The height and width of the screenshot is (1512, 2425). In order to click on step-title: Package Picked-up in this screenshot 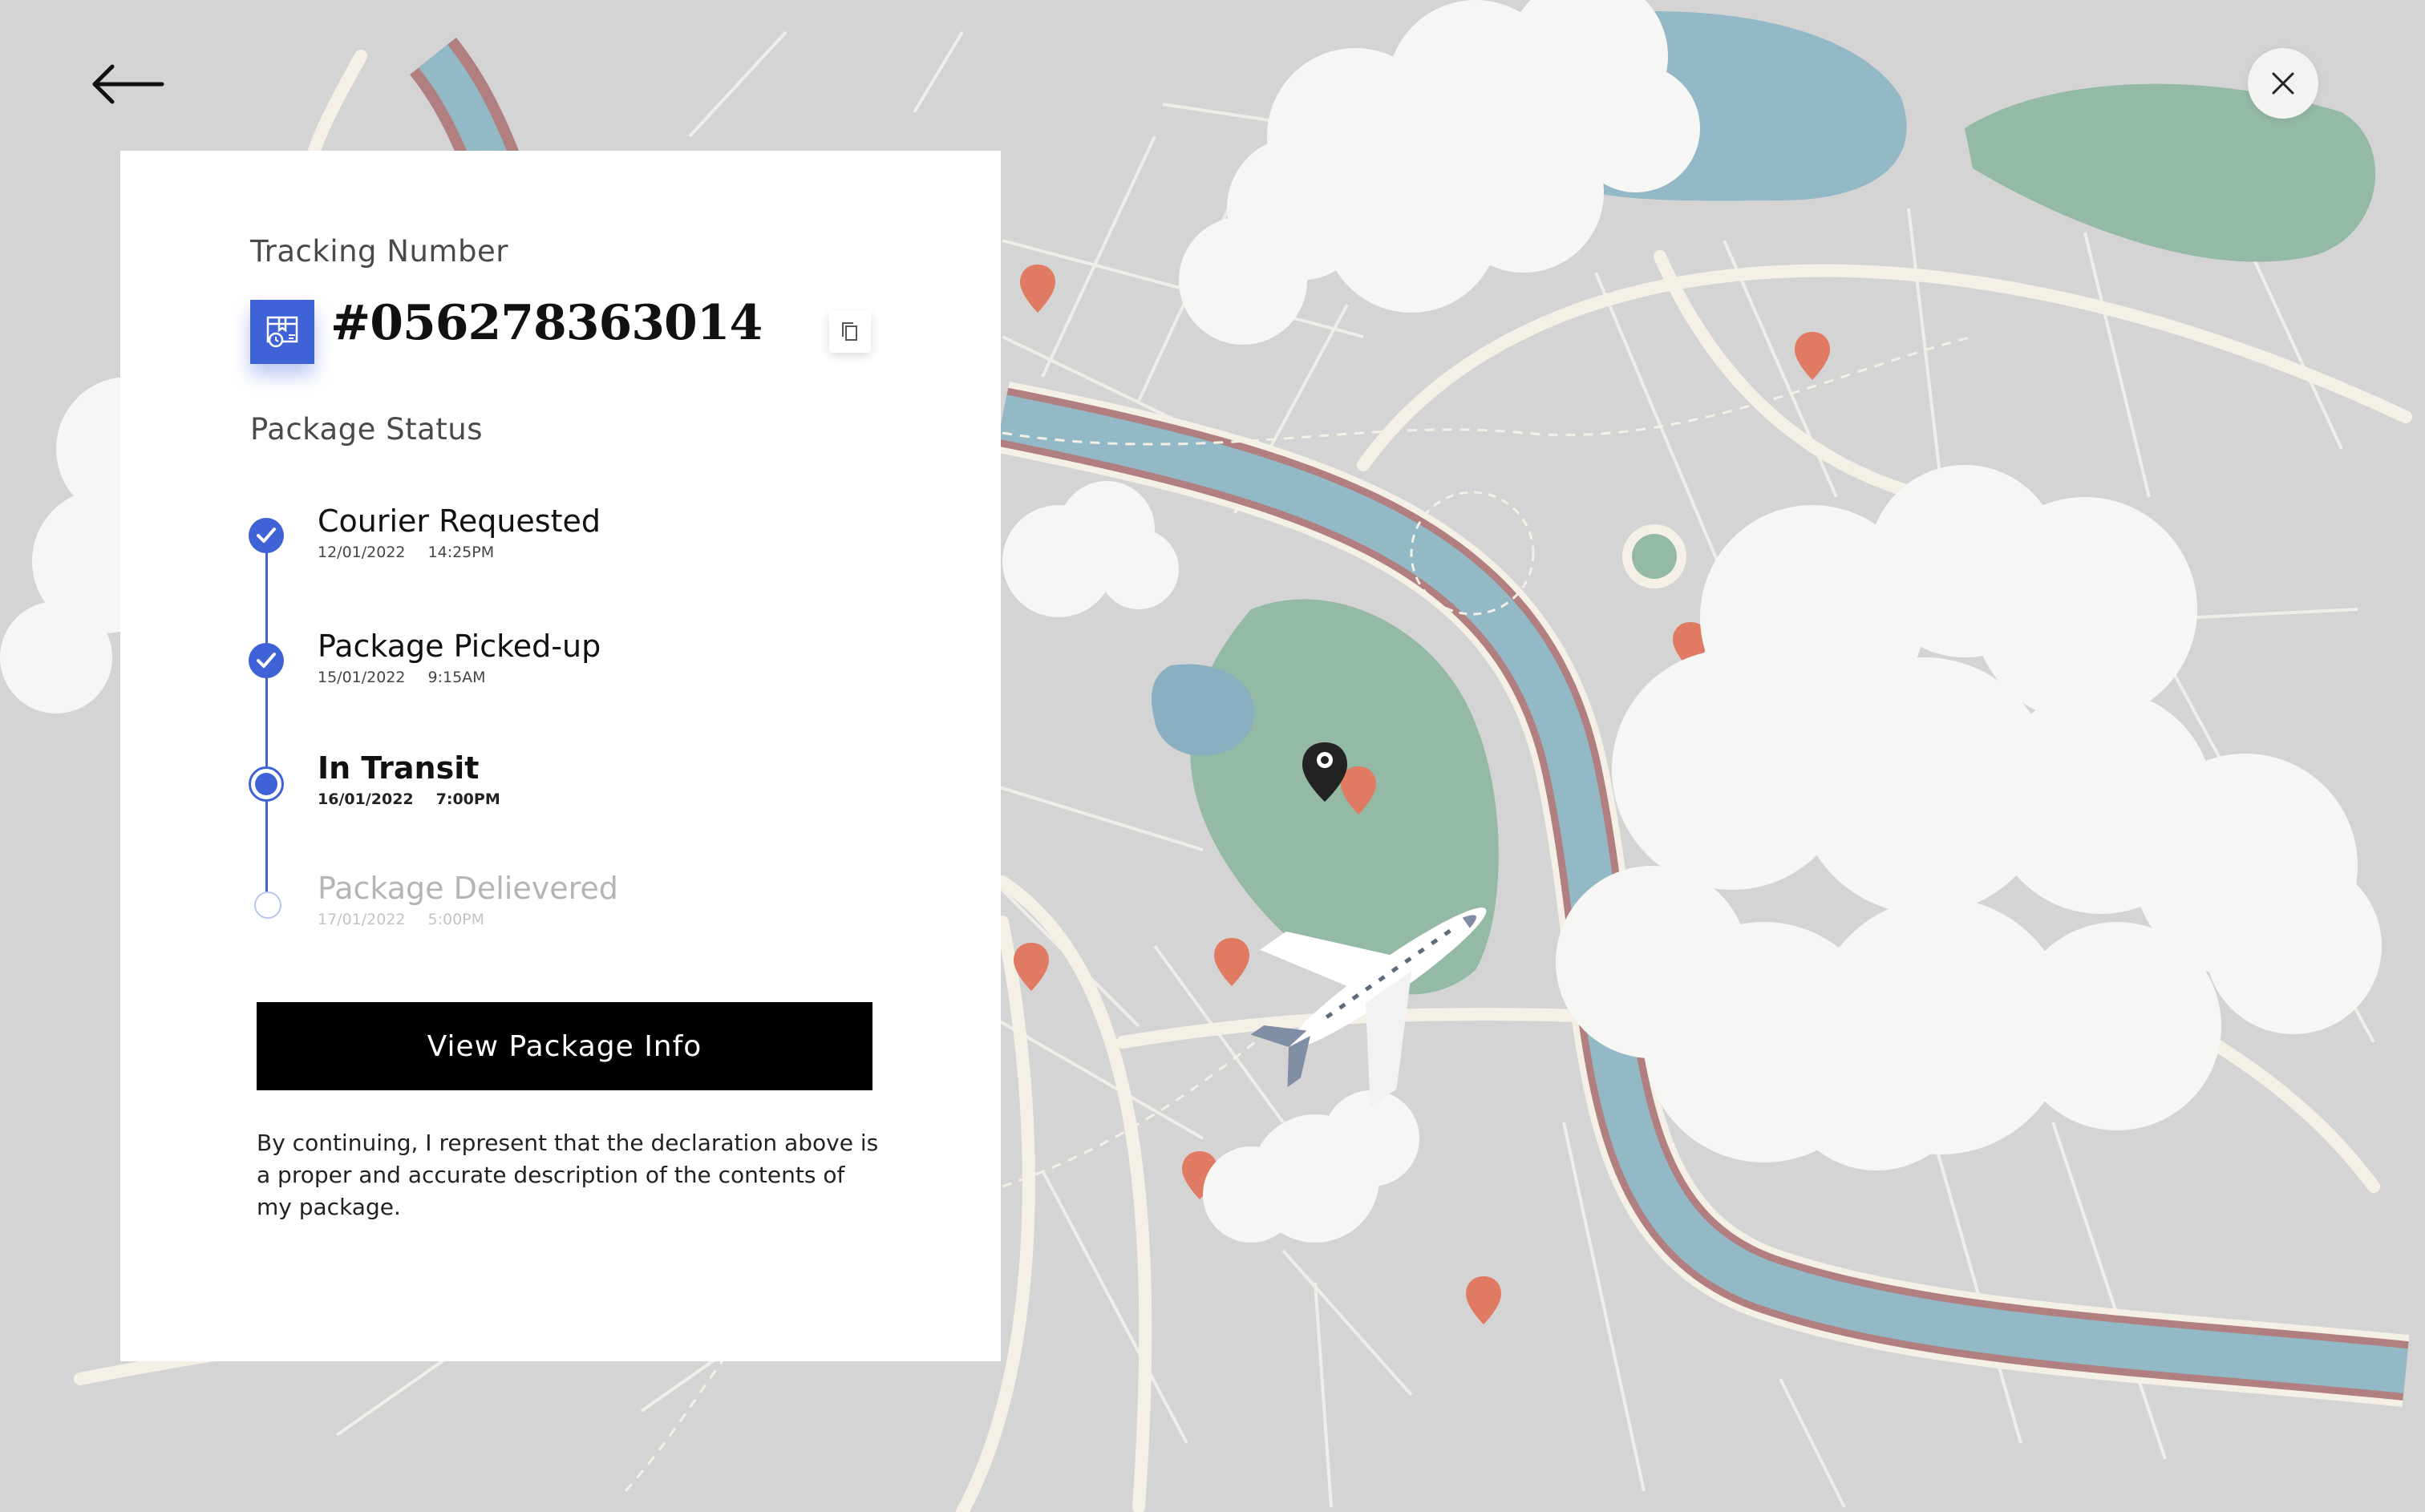, I will do `click(459, 647)`.